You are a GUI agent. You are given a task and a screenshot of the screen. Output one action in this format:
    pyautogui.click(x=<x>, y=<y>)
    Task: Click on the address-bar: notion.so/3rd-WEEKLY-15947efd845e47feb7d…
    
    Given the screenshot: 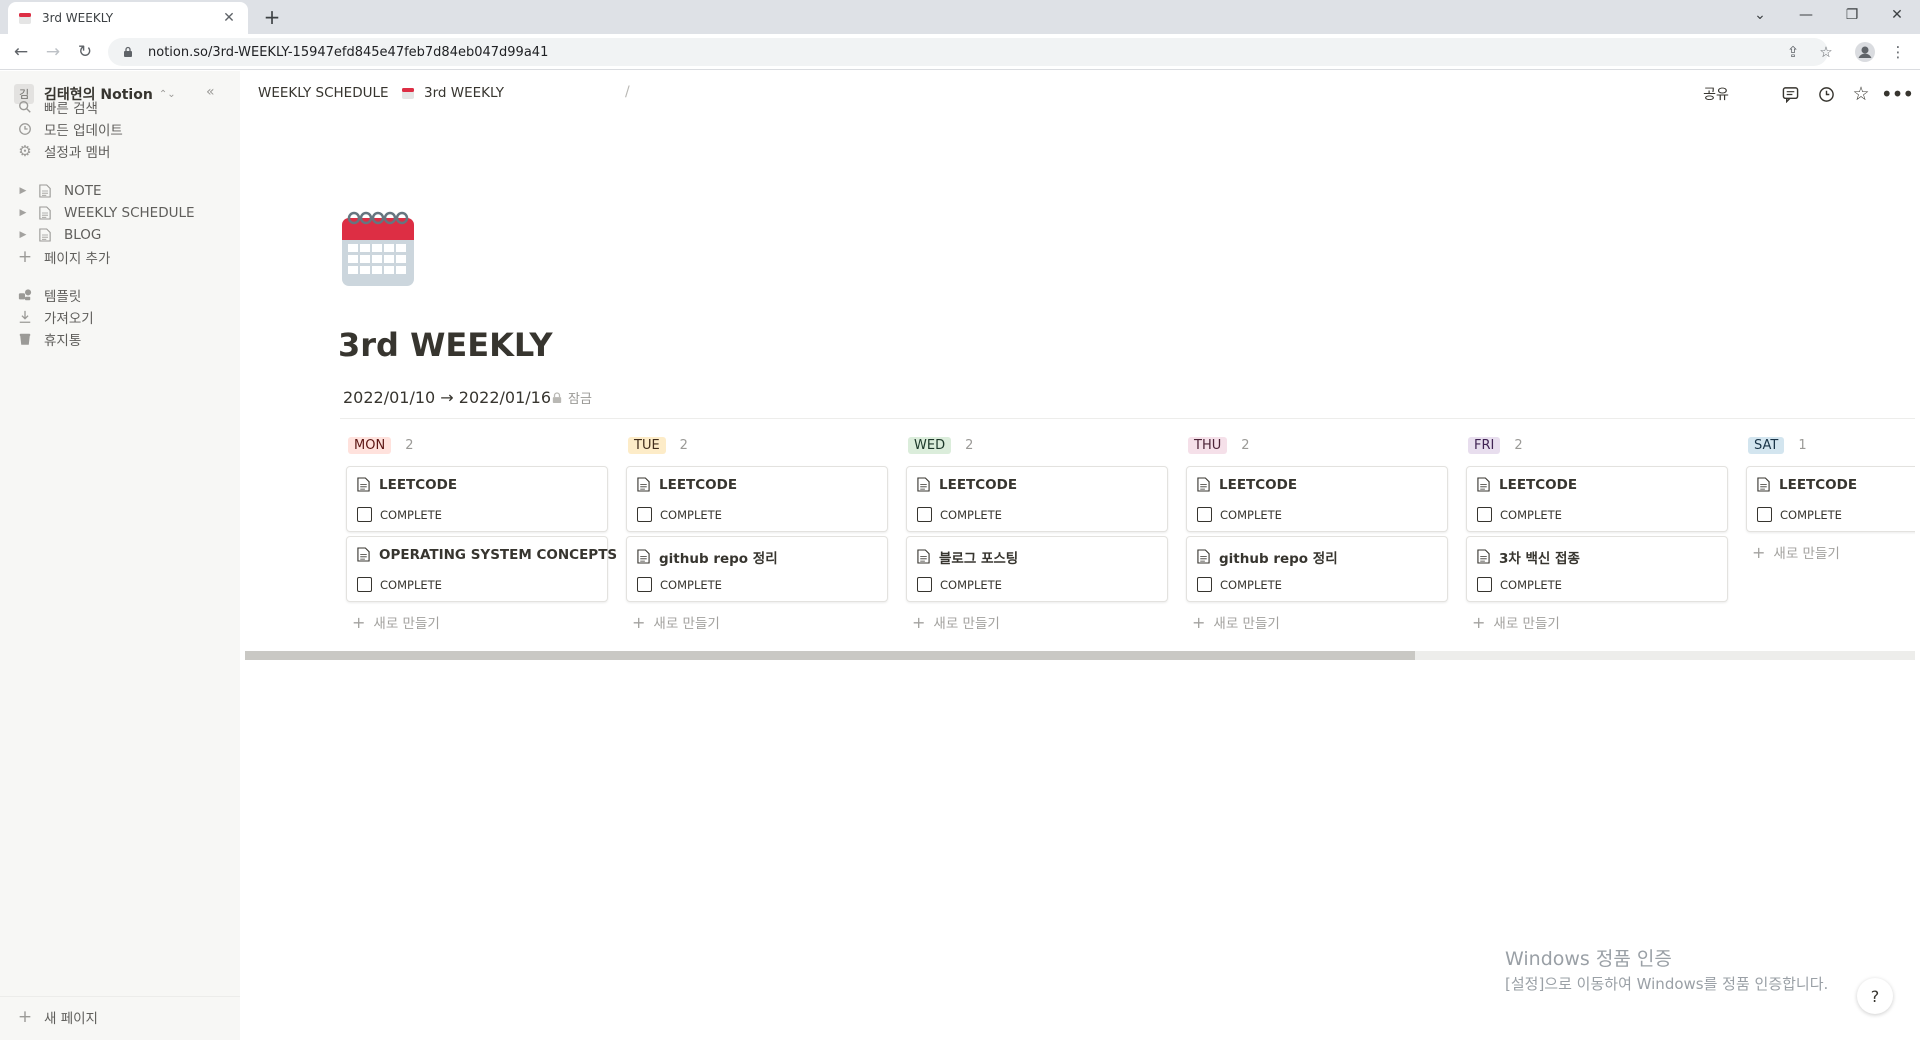 What is the action you would take?
    pyautogui.click(x=968, y=52)
    